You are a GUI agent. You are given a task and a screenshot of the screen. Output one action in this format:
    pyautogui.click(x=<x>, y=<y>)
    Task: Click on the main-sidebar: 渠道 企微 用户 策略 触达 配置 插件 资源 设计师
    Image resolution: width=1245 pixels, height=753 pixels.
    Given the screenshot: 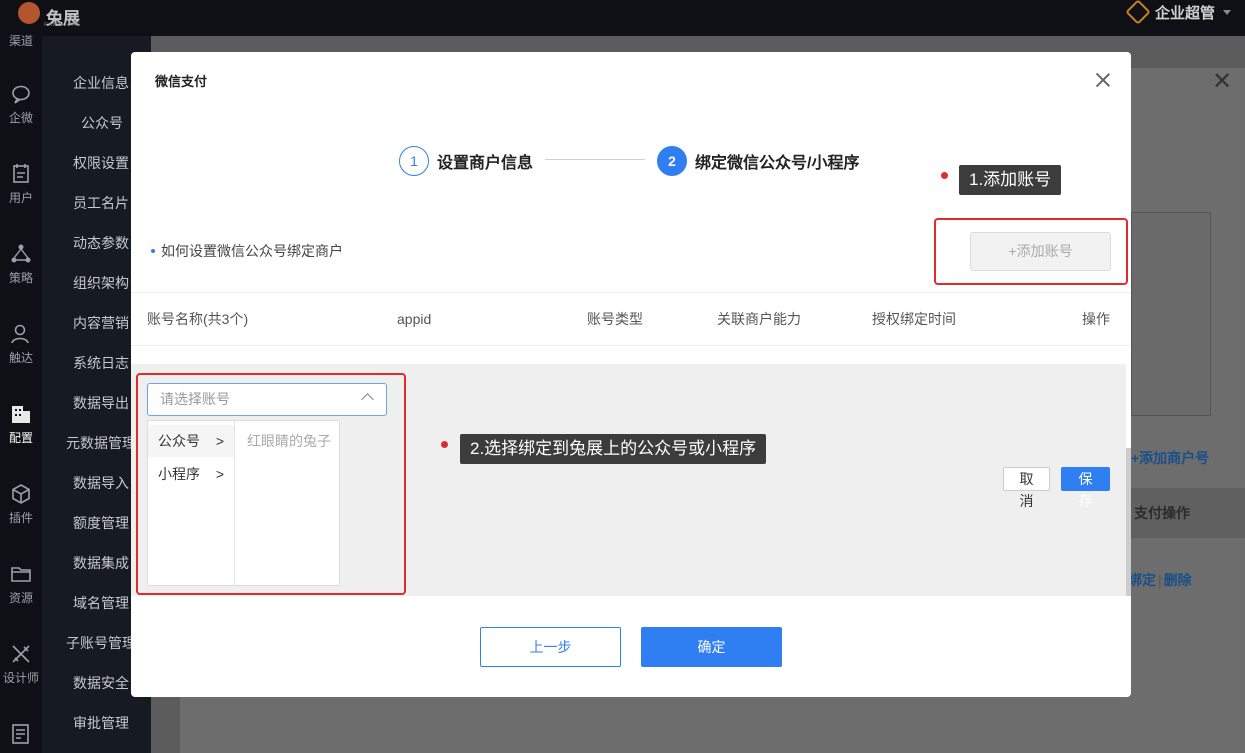 What is the action you would take?
    pyautogui.click(x=21, y=393)
    